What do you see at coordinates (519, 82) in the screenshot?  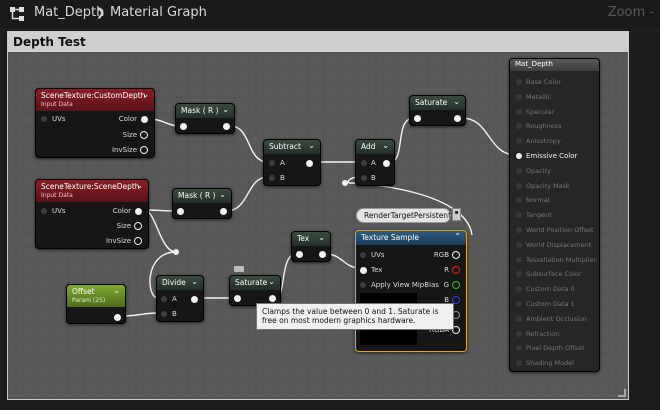 I see `input-pin-base-color` at bounding box center [519, 82].